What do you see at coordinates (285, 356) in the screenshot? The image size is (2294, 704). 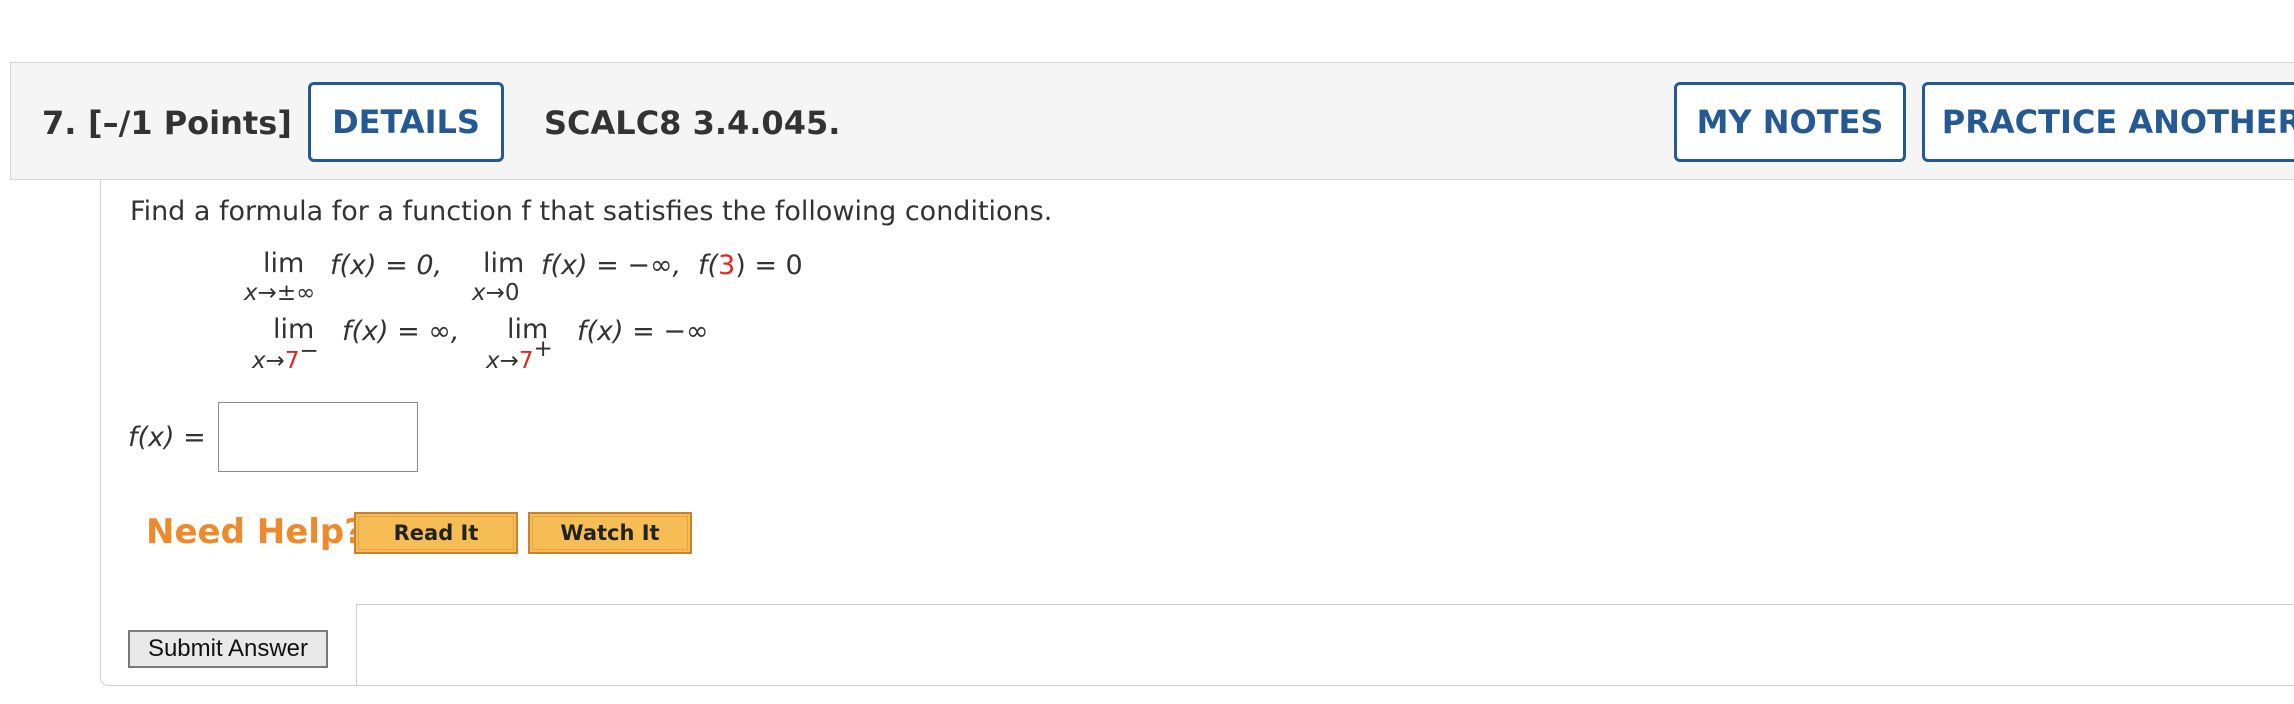 I see `lim-4-subscript: x→7−` at bounding box center [285, 356].